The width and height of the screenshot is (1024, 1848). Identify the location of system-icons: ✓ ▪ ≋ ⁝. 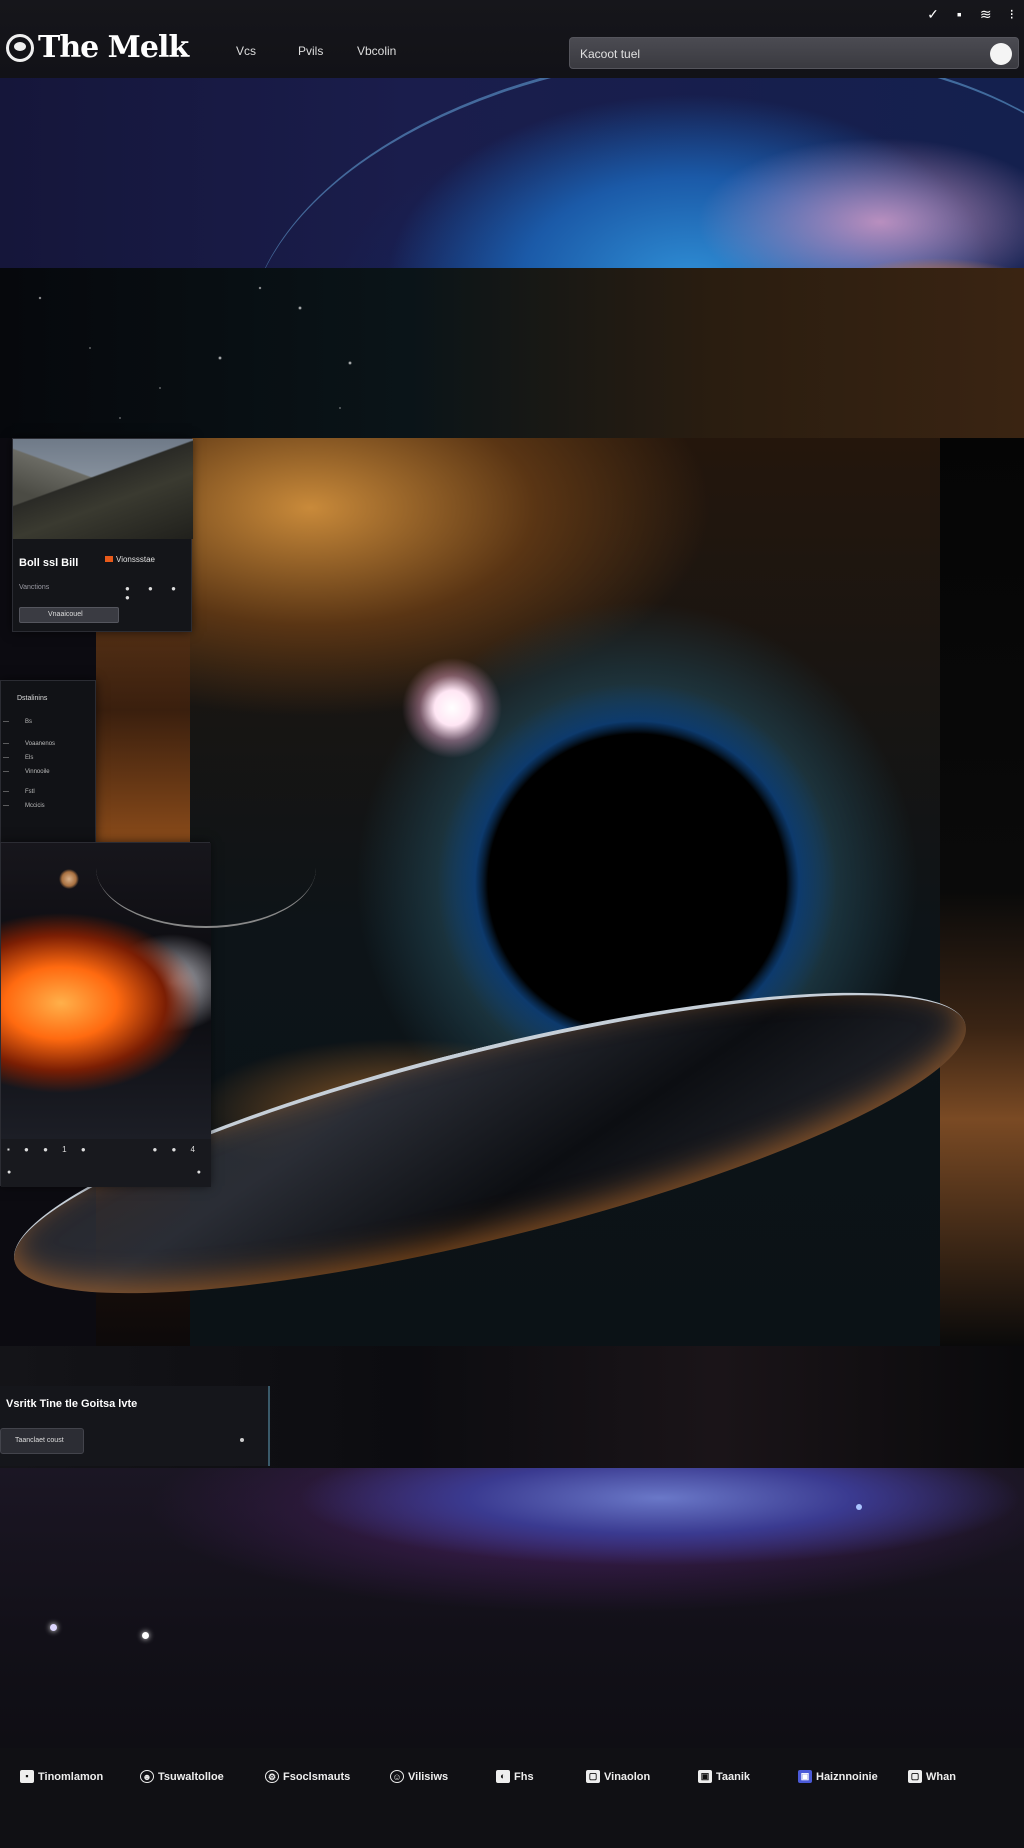
(970, 14).